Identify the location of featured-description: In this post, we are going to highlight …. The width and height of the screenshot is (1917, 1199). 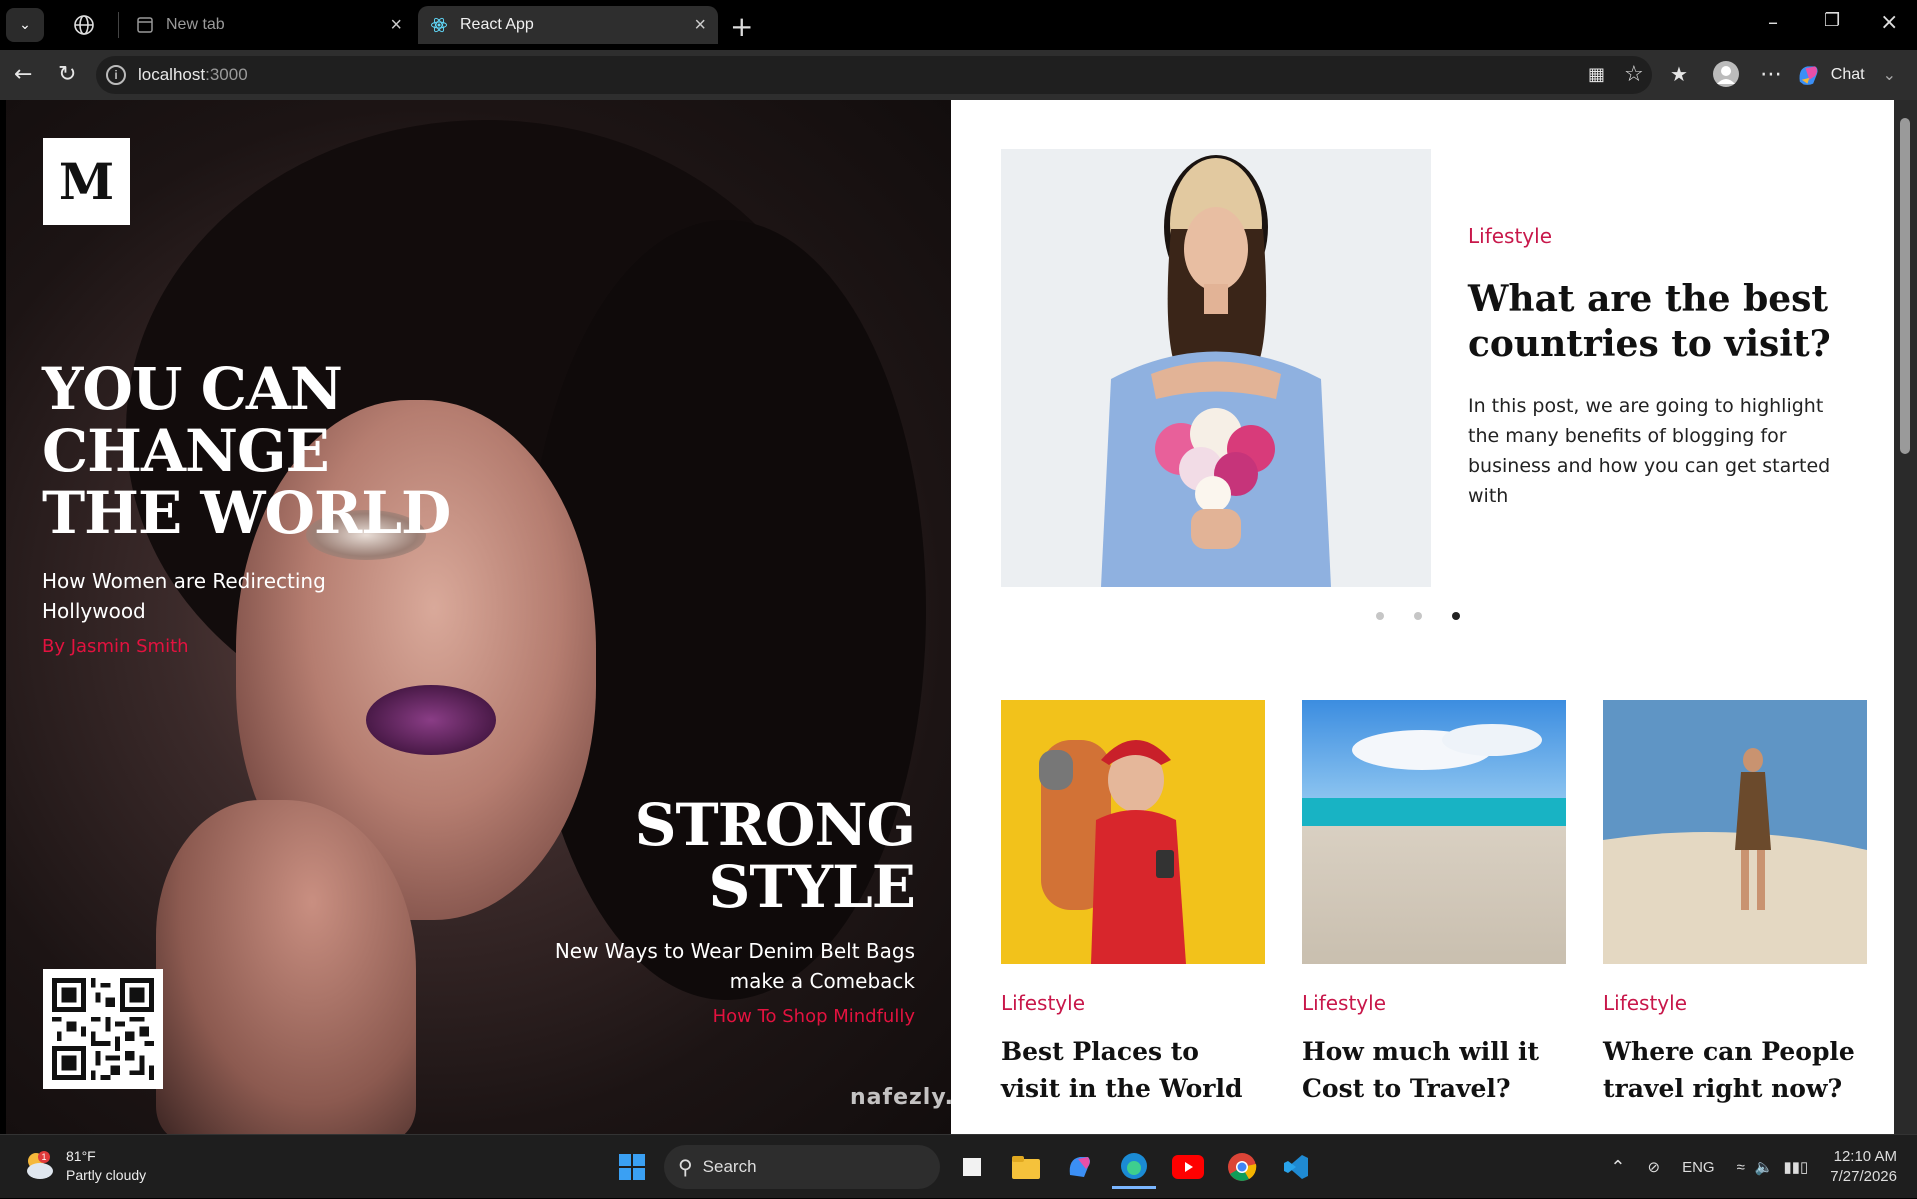
(1649, 451).